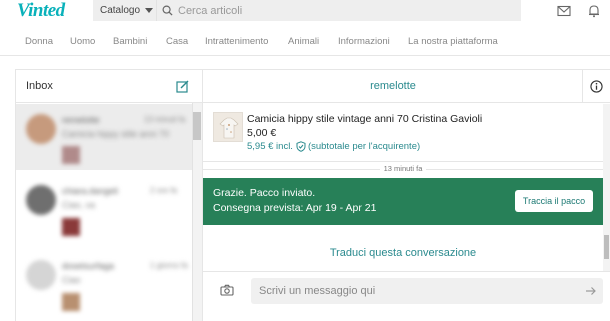 The image size is (610, 321). I want to click on translate-conversation-link: Traduci questa conversazione, so click(403, 253).